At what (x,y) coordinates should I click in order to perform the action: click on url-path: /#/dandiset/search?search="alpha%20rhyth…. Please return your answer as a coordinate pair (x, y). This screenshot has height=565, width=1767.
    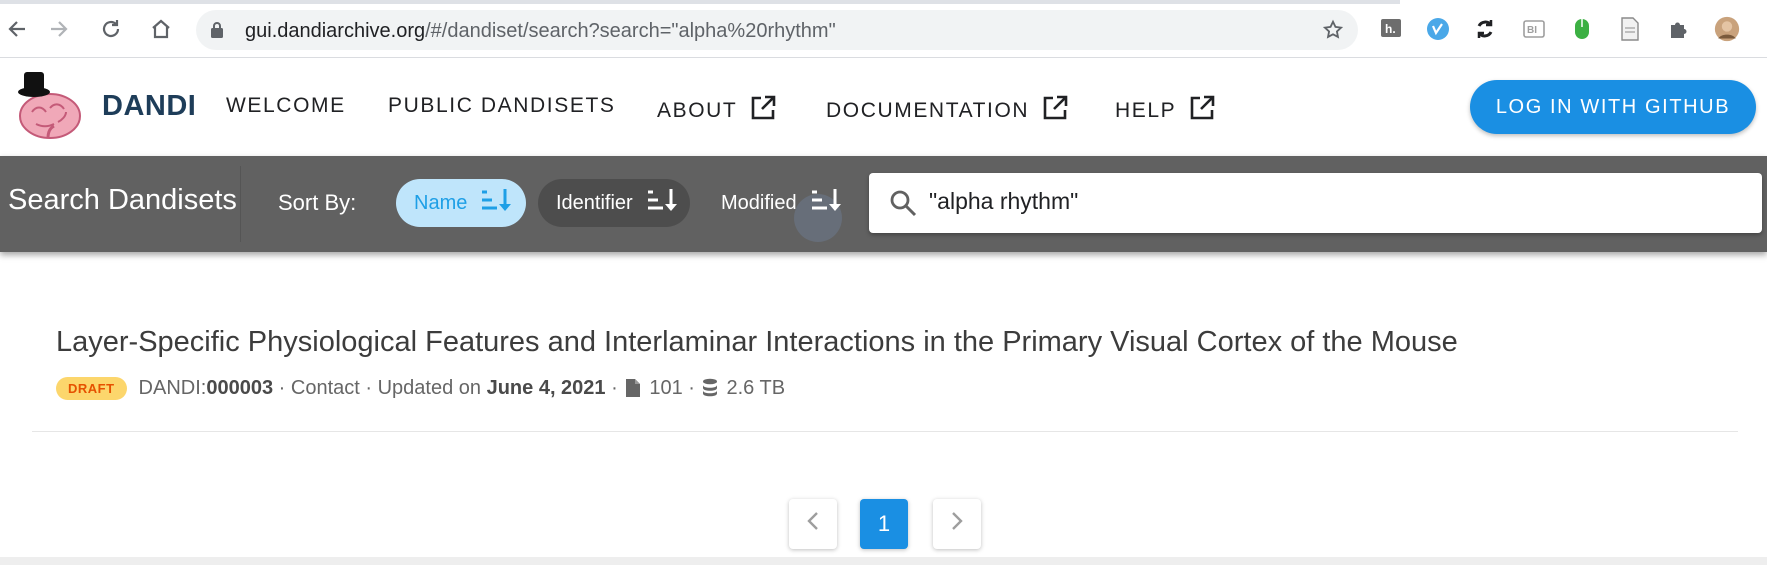
    Looking at the image, I should click on (630, 31).